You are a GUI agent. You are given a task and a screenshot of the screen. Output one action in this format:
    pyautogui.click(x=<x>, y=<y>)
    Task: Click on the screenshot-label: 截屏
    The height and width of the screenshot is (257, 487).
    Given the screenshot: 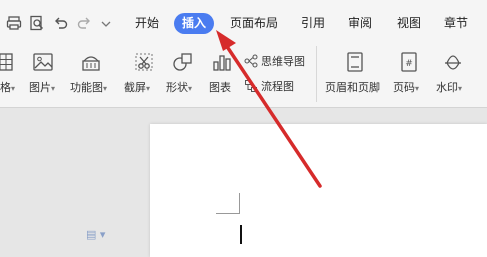 What is the action you would take?
    pyautogui.click(x=135, y=87)
    